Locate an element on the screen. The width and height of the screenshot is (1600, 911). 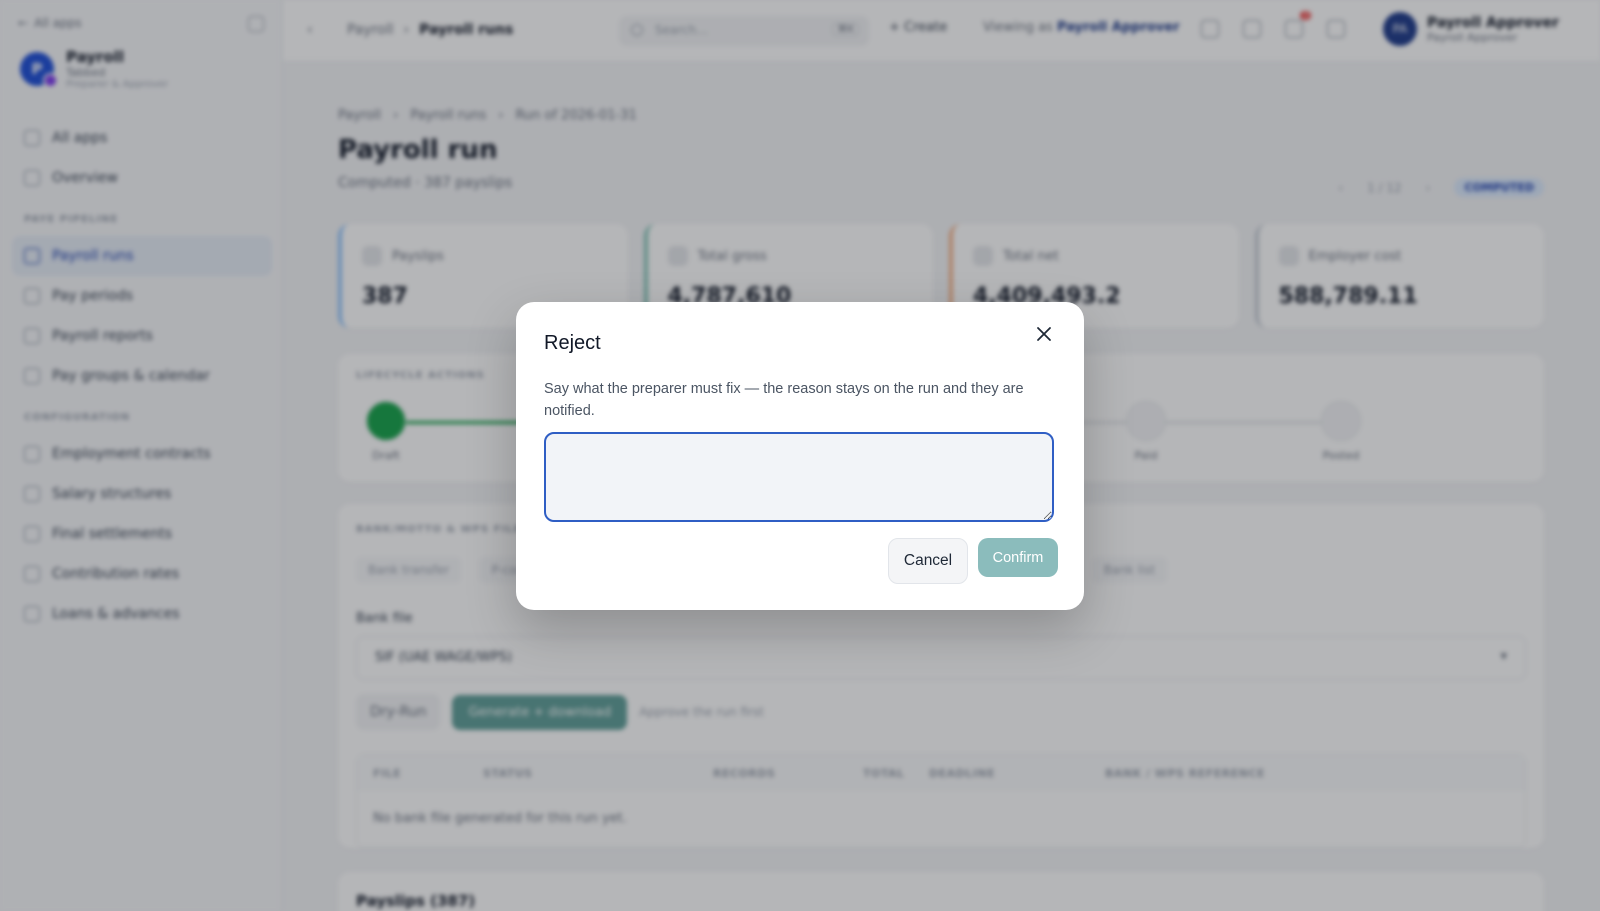
cancel-button: Cancel is located at coordinates (928, 561).